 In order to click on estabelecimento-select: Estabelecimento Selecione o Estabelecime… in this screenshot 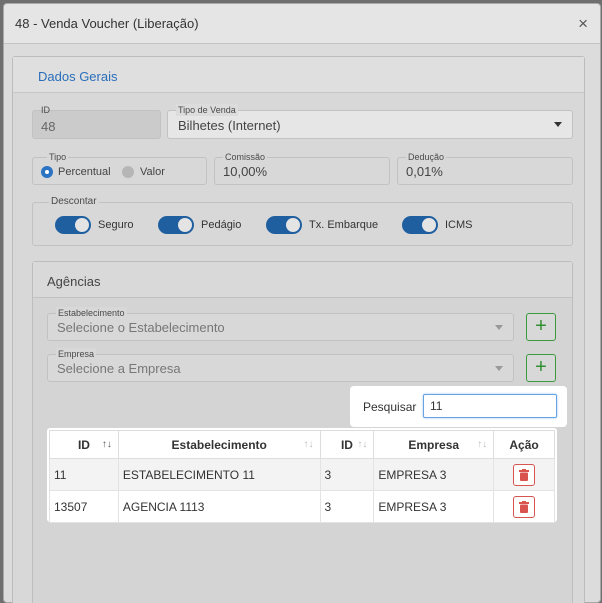, I will do `click(280, 324)`.